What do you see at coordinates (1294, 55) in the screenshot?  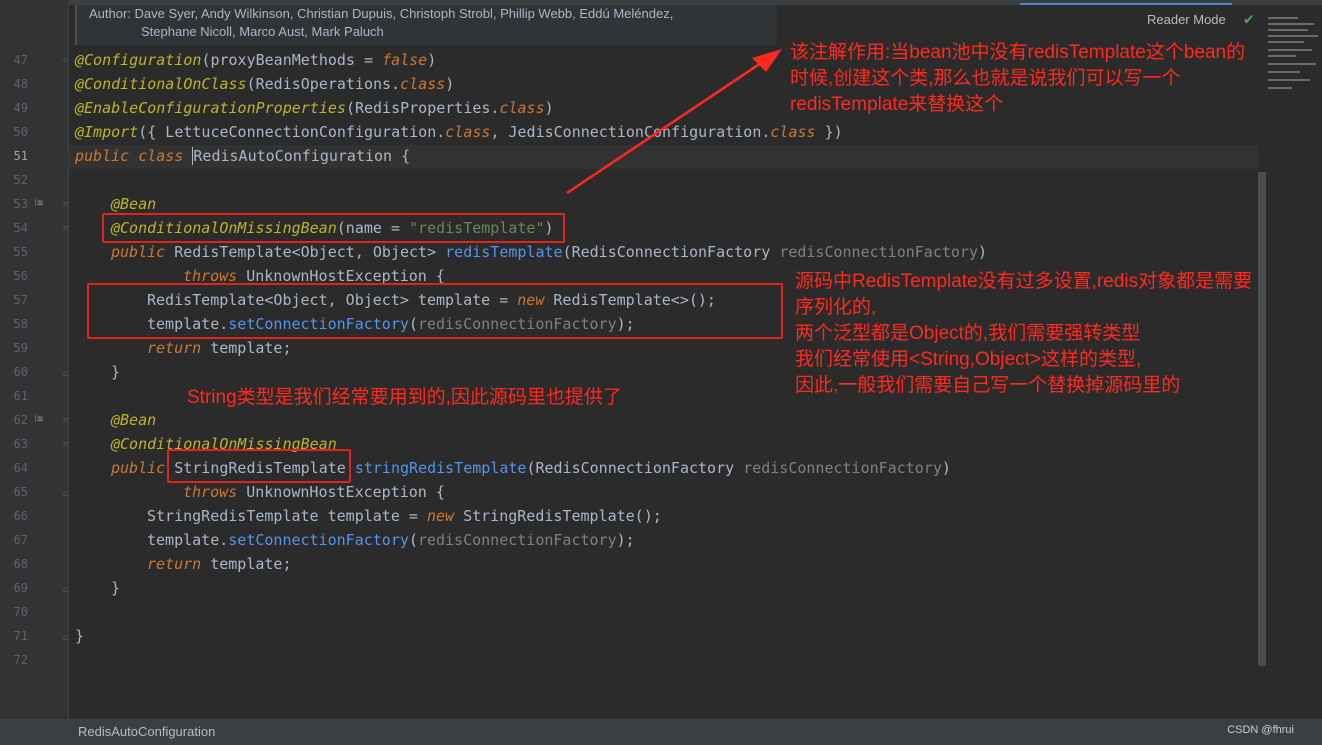 I see `minimap` at bounding box center [1294, 55].